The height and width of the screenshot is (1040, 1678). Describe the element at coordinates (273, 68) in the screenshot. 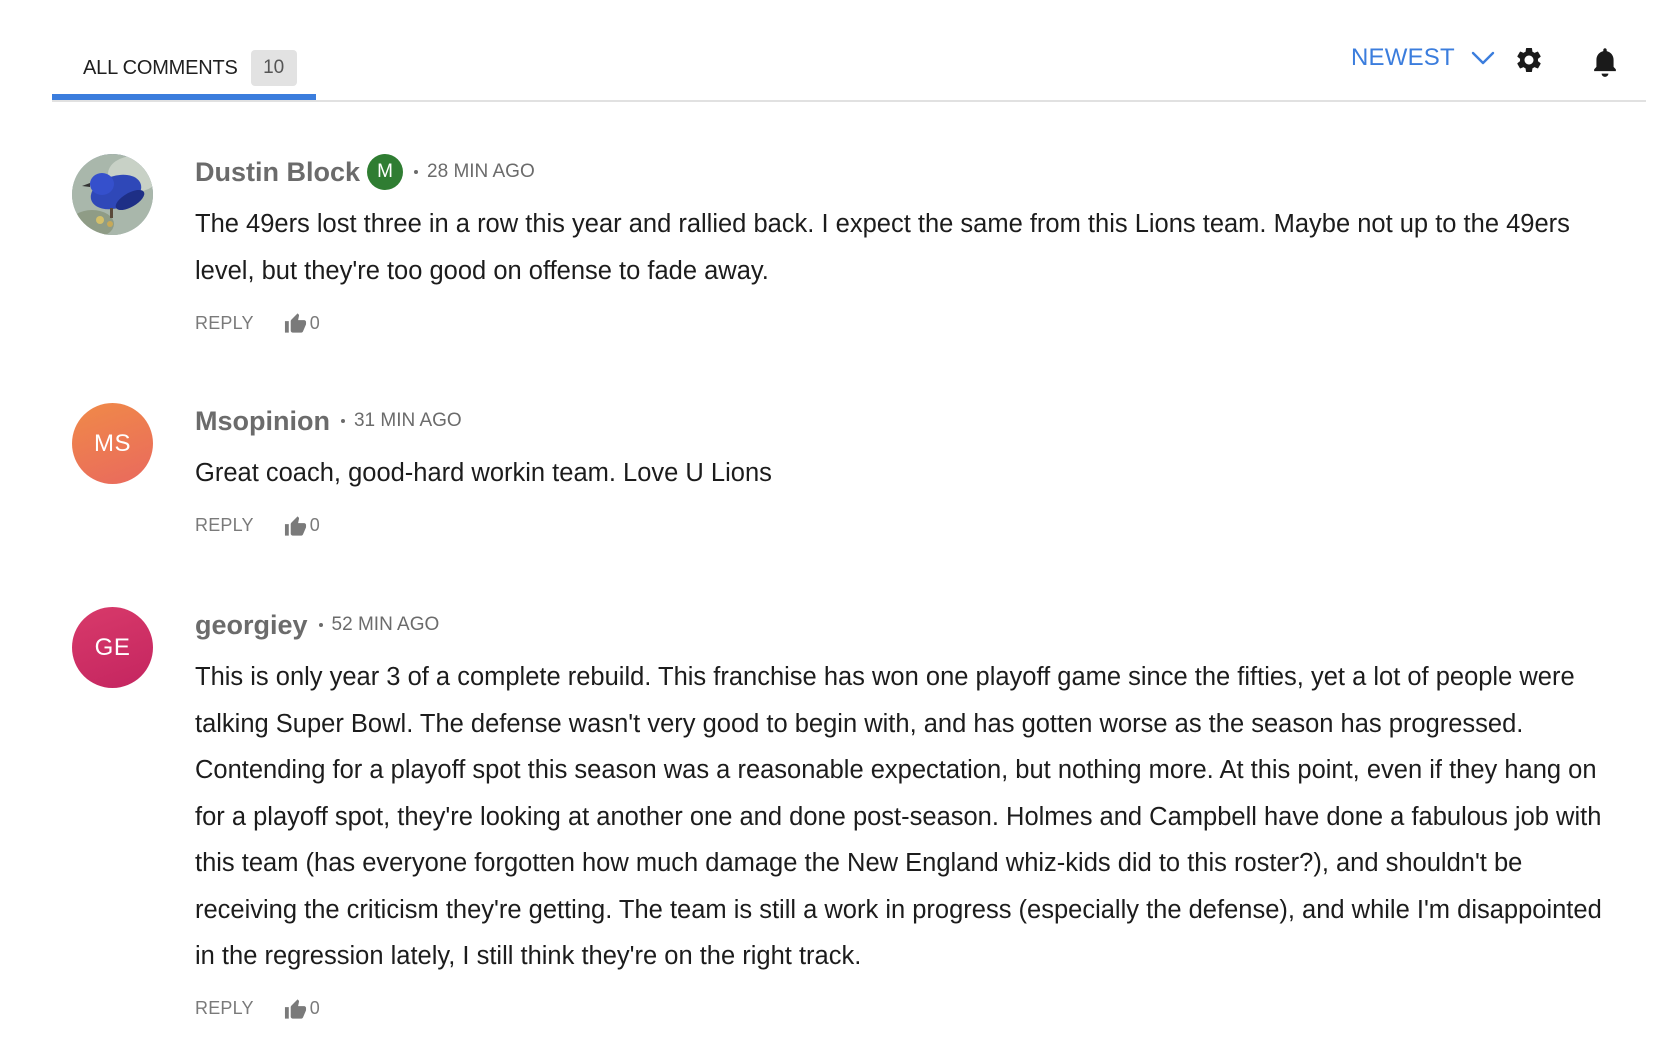

I see `comment-count-badge: 10` at that location.